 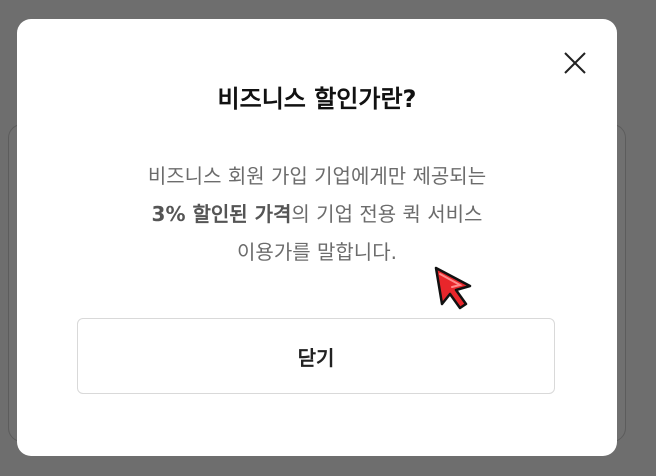 I want to click on description-line-3: 이용가를 말합니다., so click(x=317, y=252).